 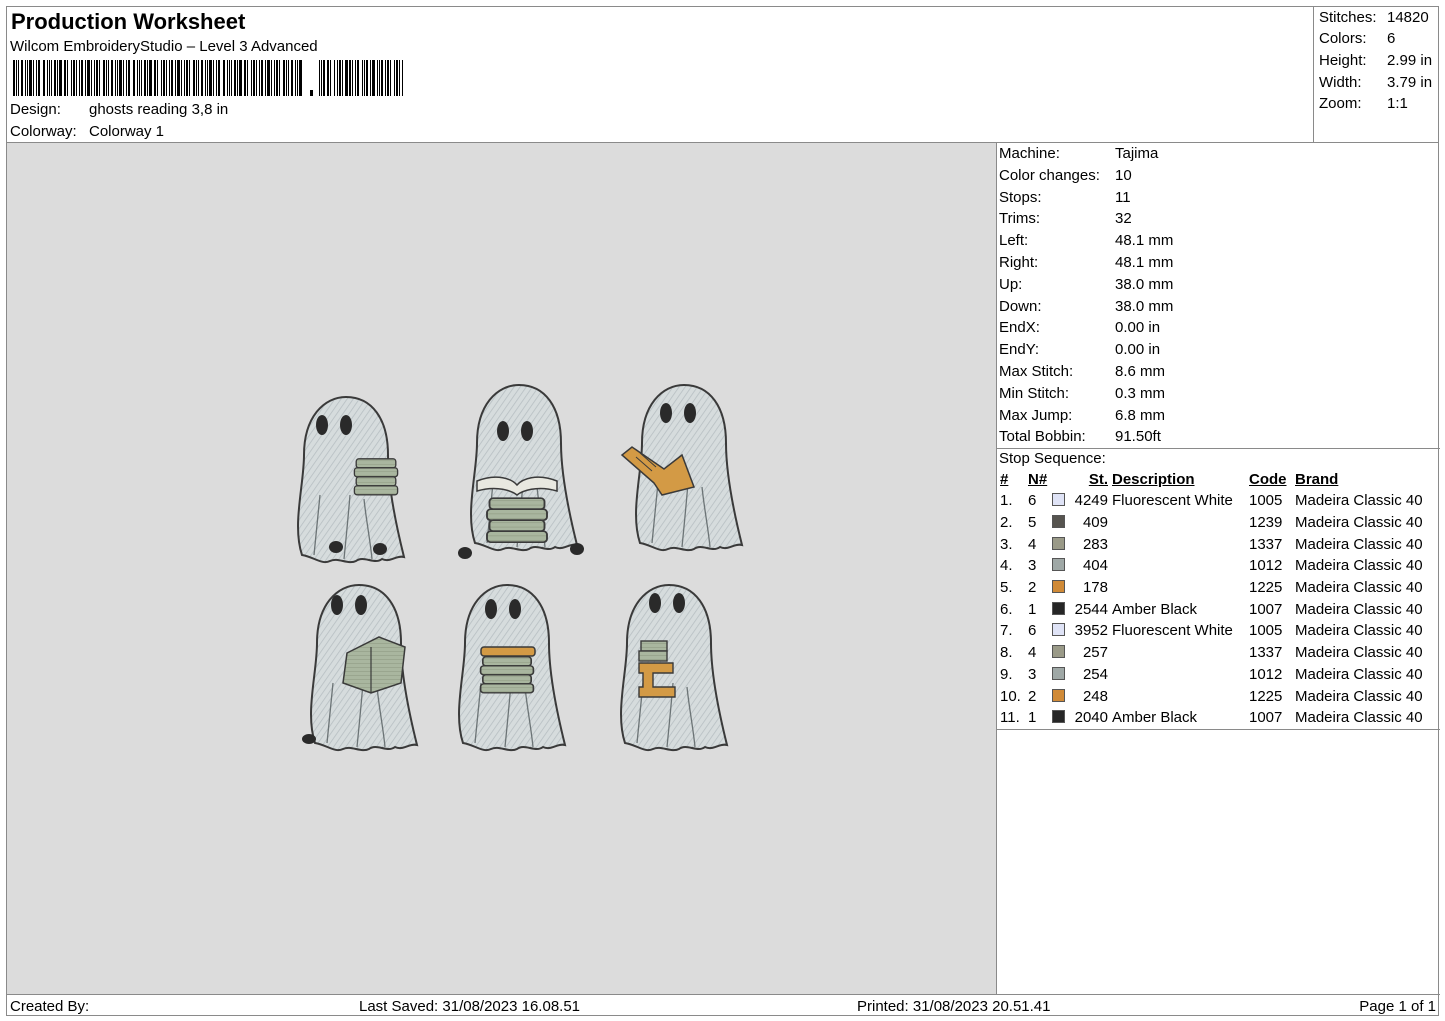 What do you see at coordinates (1138, 350) in the screenshot?
I see `info-value: 0.00 in` at bounding box center [1138, 350].